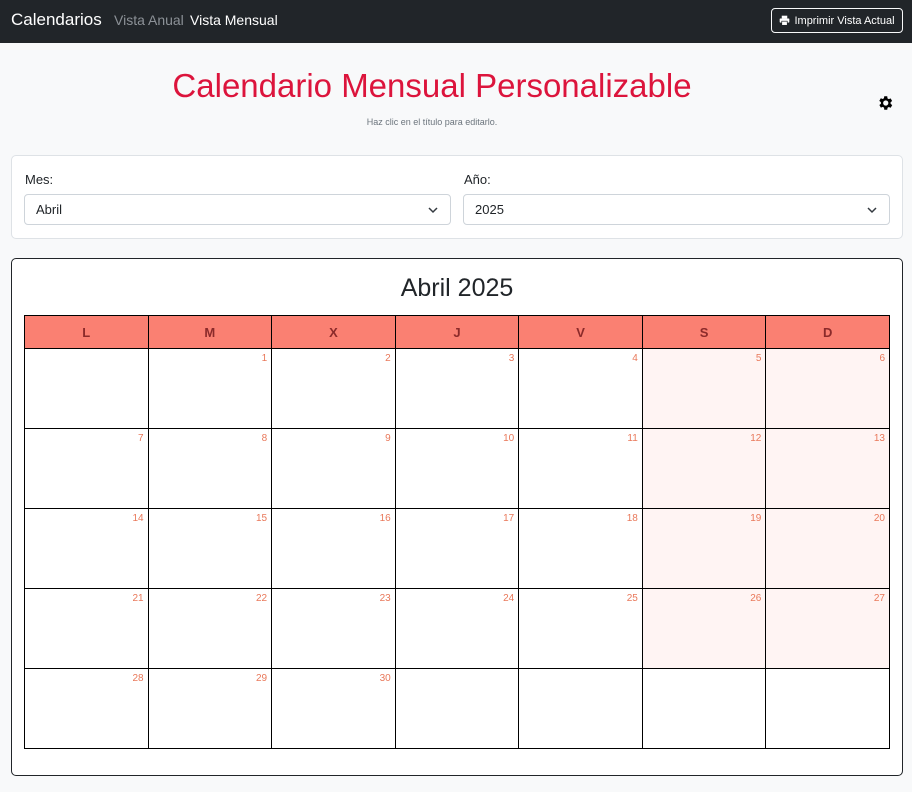 Image resolution: width=912 pixels, height=792 pixels. What do you see at coordinates (580, 388) in the screenshot?
I see `day-cell: 4` at bounding box center [580, 388].